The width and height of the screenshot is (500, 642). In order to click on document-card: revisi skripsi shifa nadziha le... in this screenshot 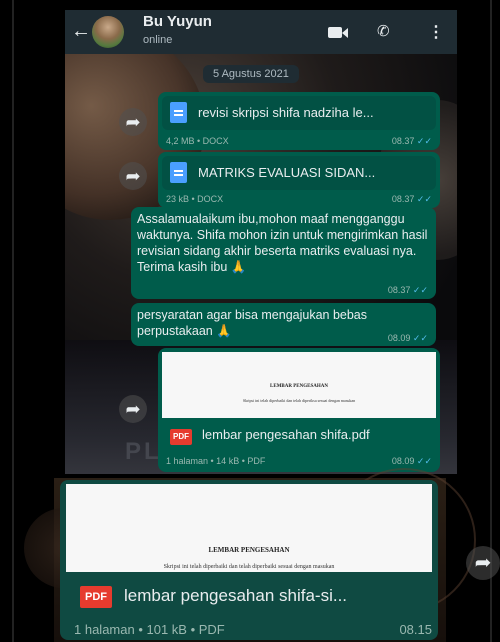, I will do `click(299, 113)`.